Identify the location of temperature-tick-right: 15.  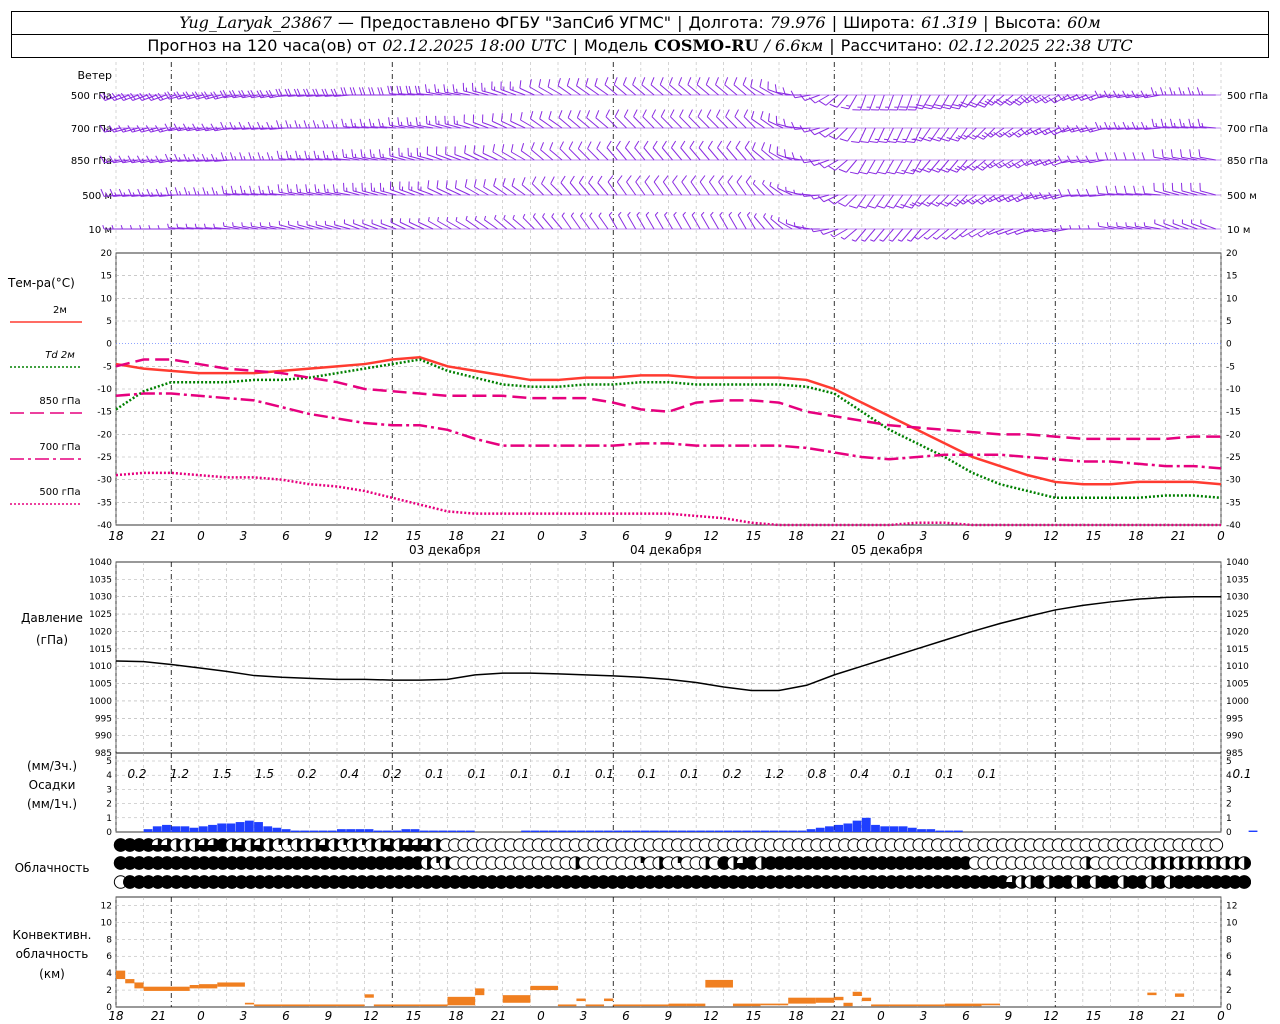
(1231, 277).